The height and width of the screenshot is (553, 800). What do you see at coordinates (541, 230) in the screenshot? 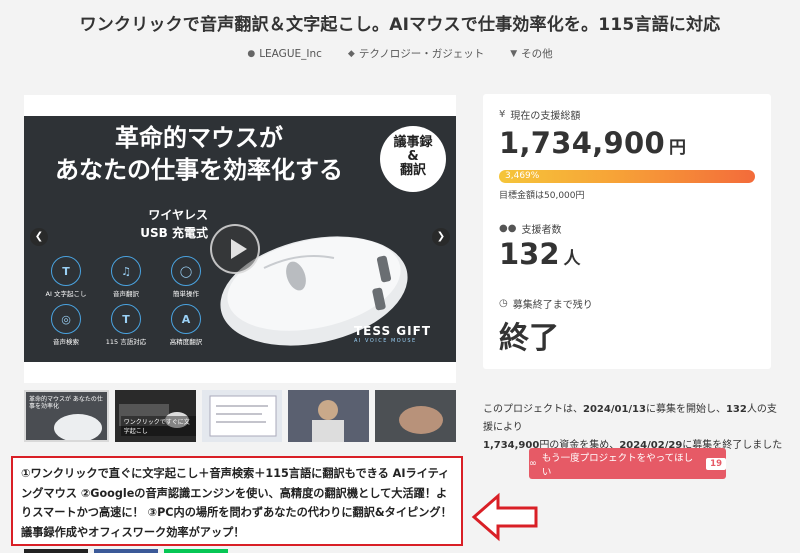
I see `backers-label-text: 支援者数` at bounding box center [541, 230].